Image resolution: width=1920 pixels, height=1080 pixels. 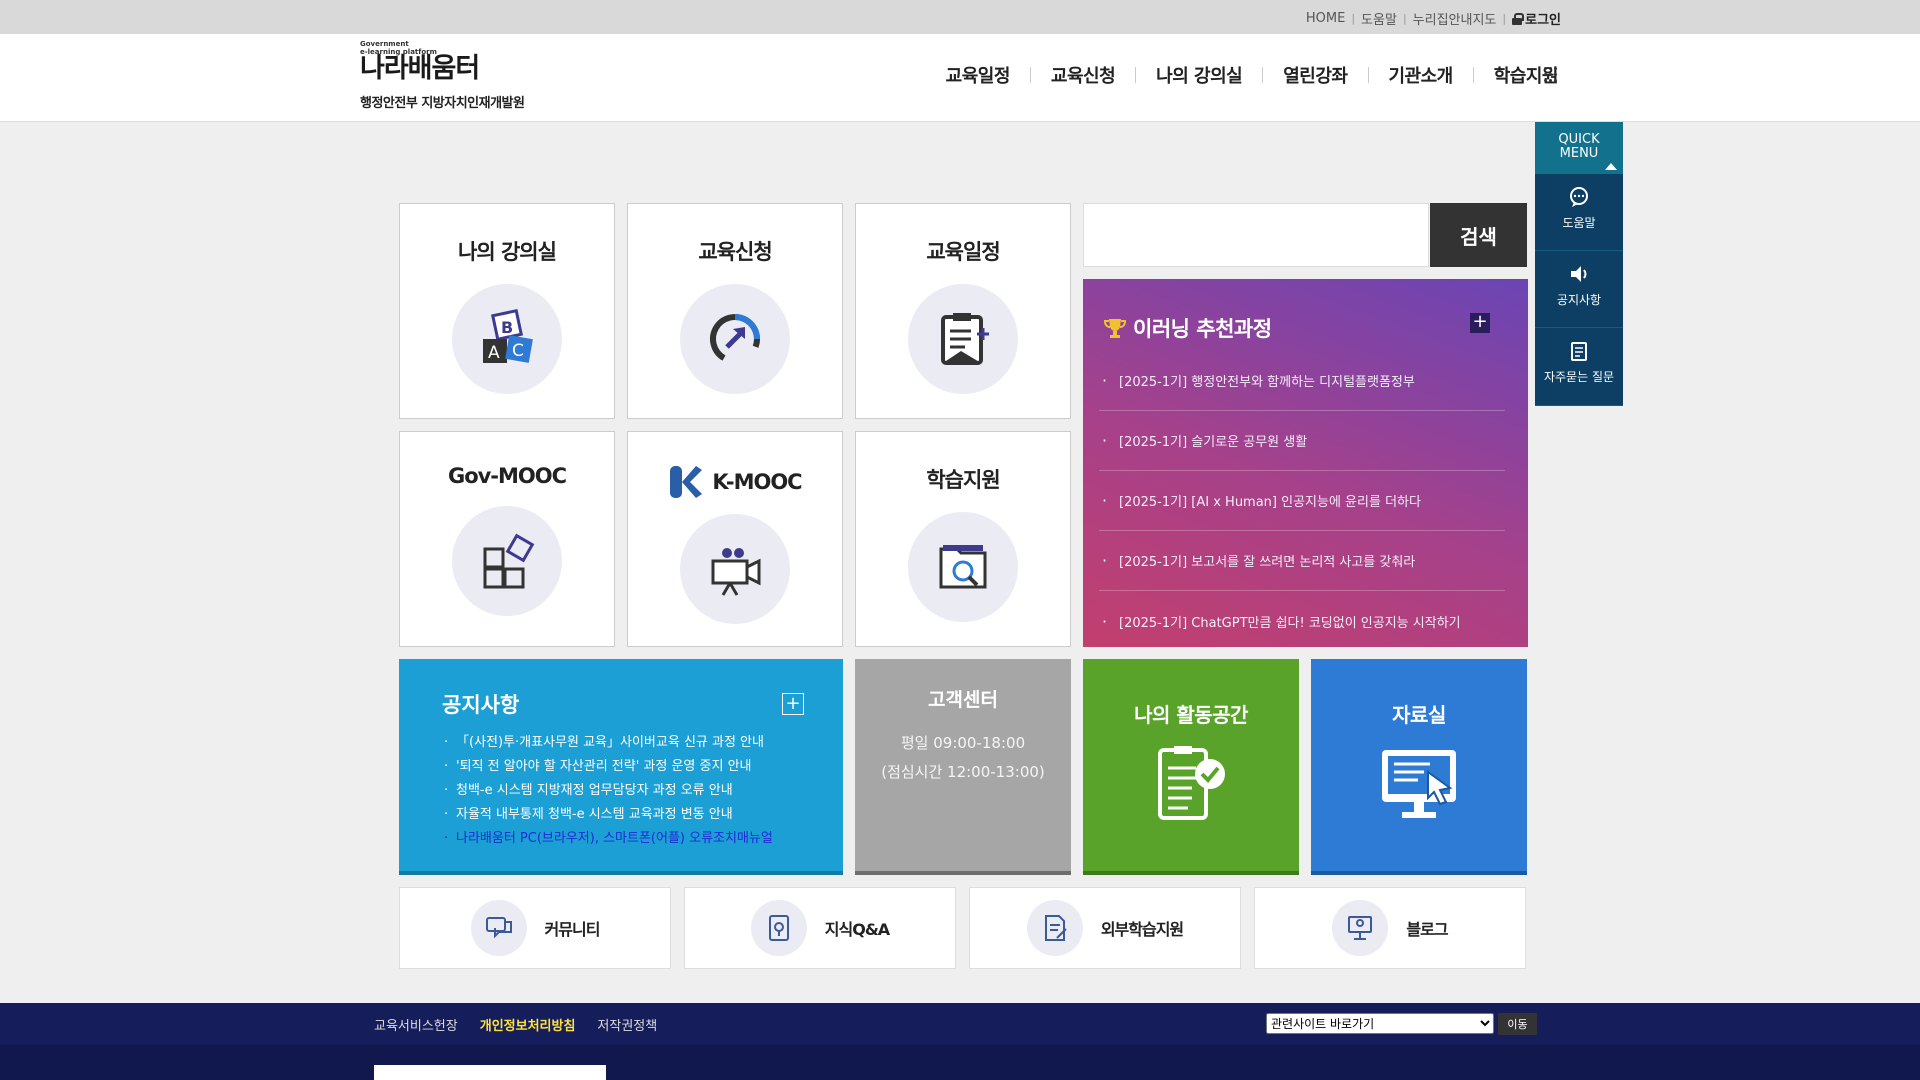 I want to click on quick-menu-header: QUICK MENU, so click(x=1579, y=148).